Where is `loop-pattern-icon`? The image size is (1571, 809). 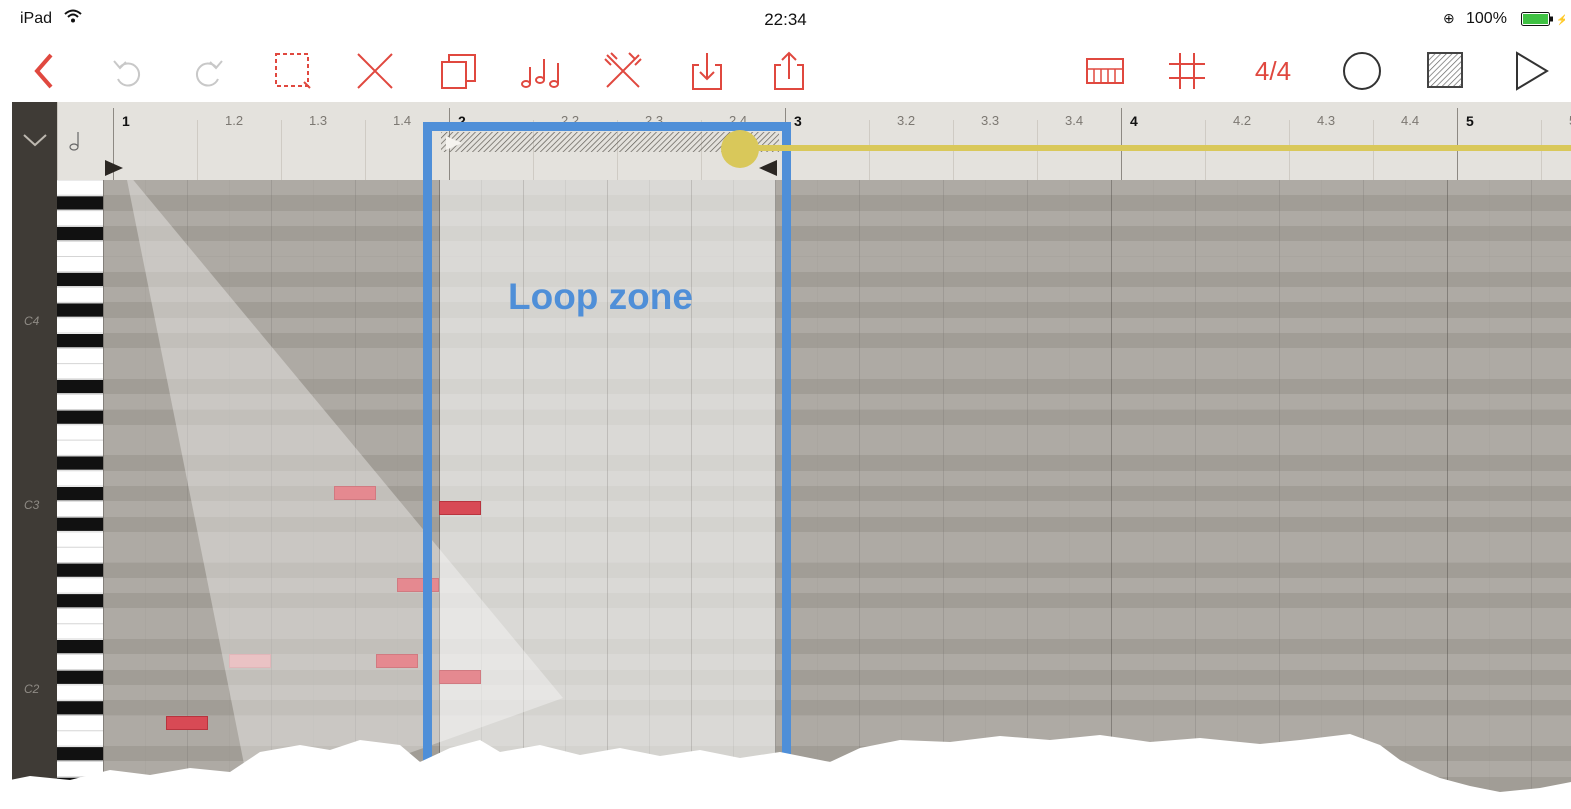
loop-pattern-icon is located at coordinates (1445, 70).